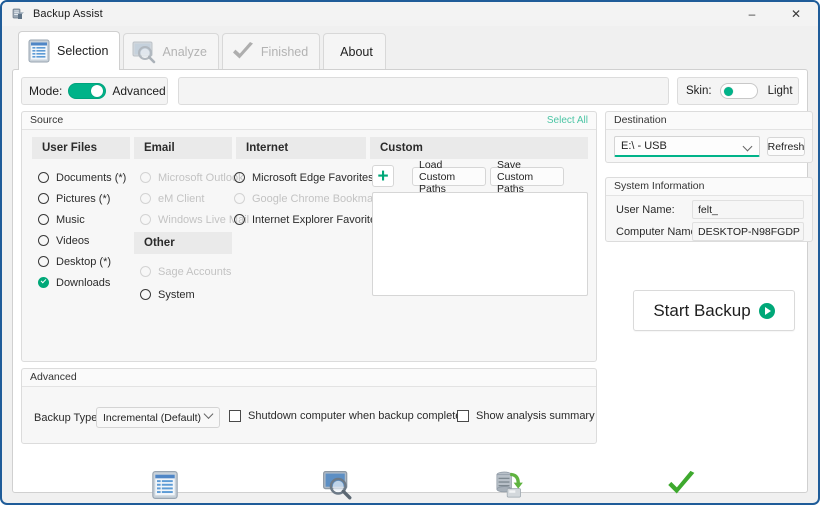 This screenshot has height=505, width=820. What do you see at coordinates (145, 294) in the screenshot?
I see `radio-system-indicator` at bounding box center [145, 294].